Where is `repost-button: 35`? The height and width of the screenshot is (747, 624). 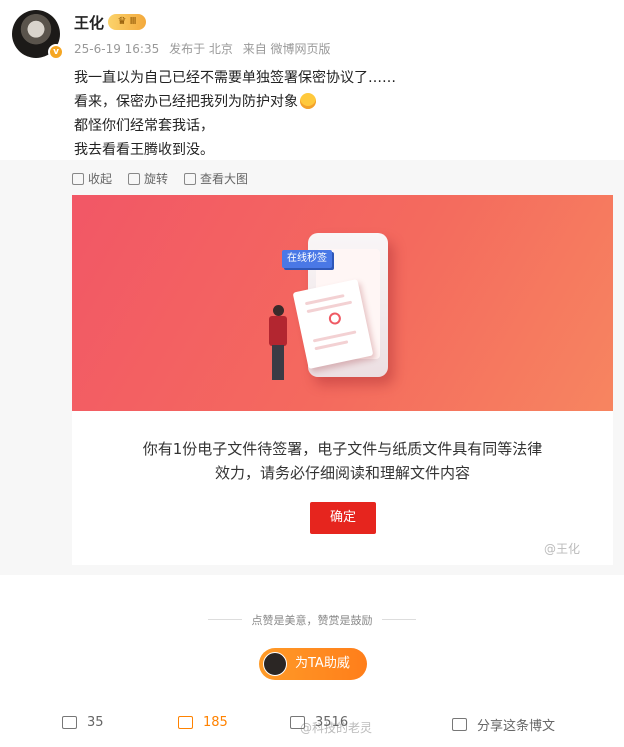 repost-button: 35 is located at coordinates (83, 722).